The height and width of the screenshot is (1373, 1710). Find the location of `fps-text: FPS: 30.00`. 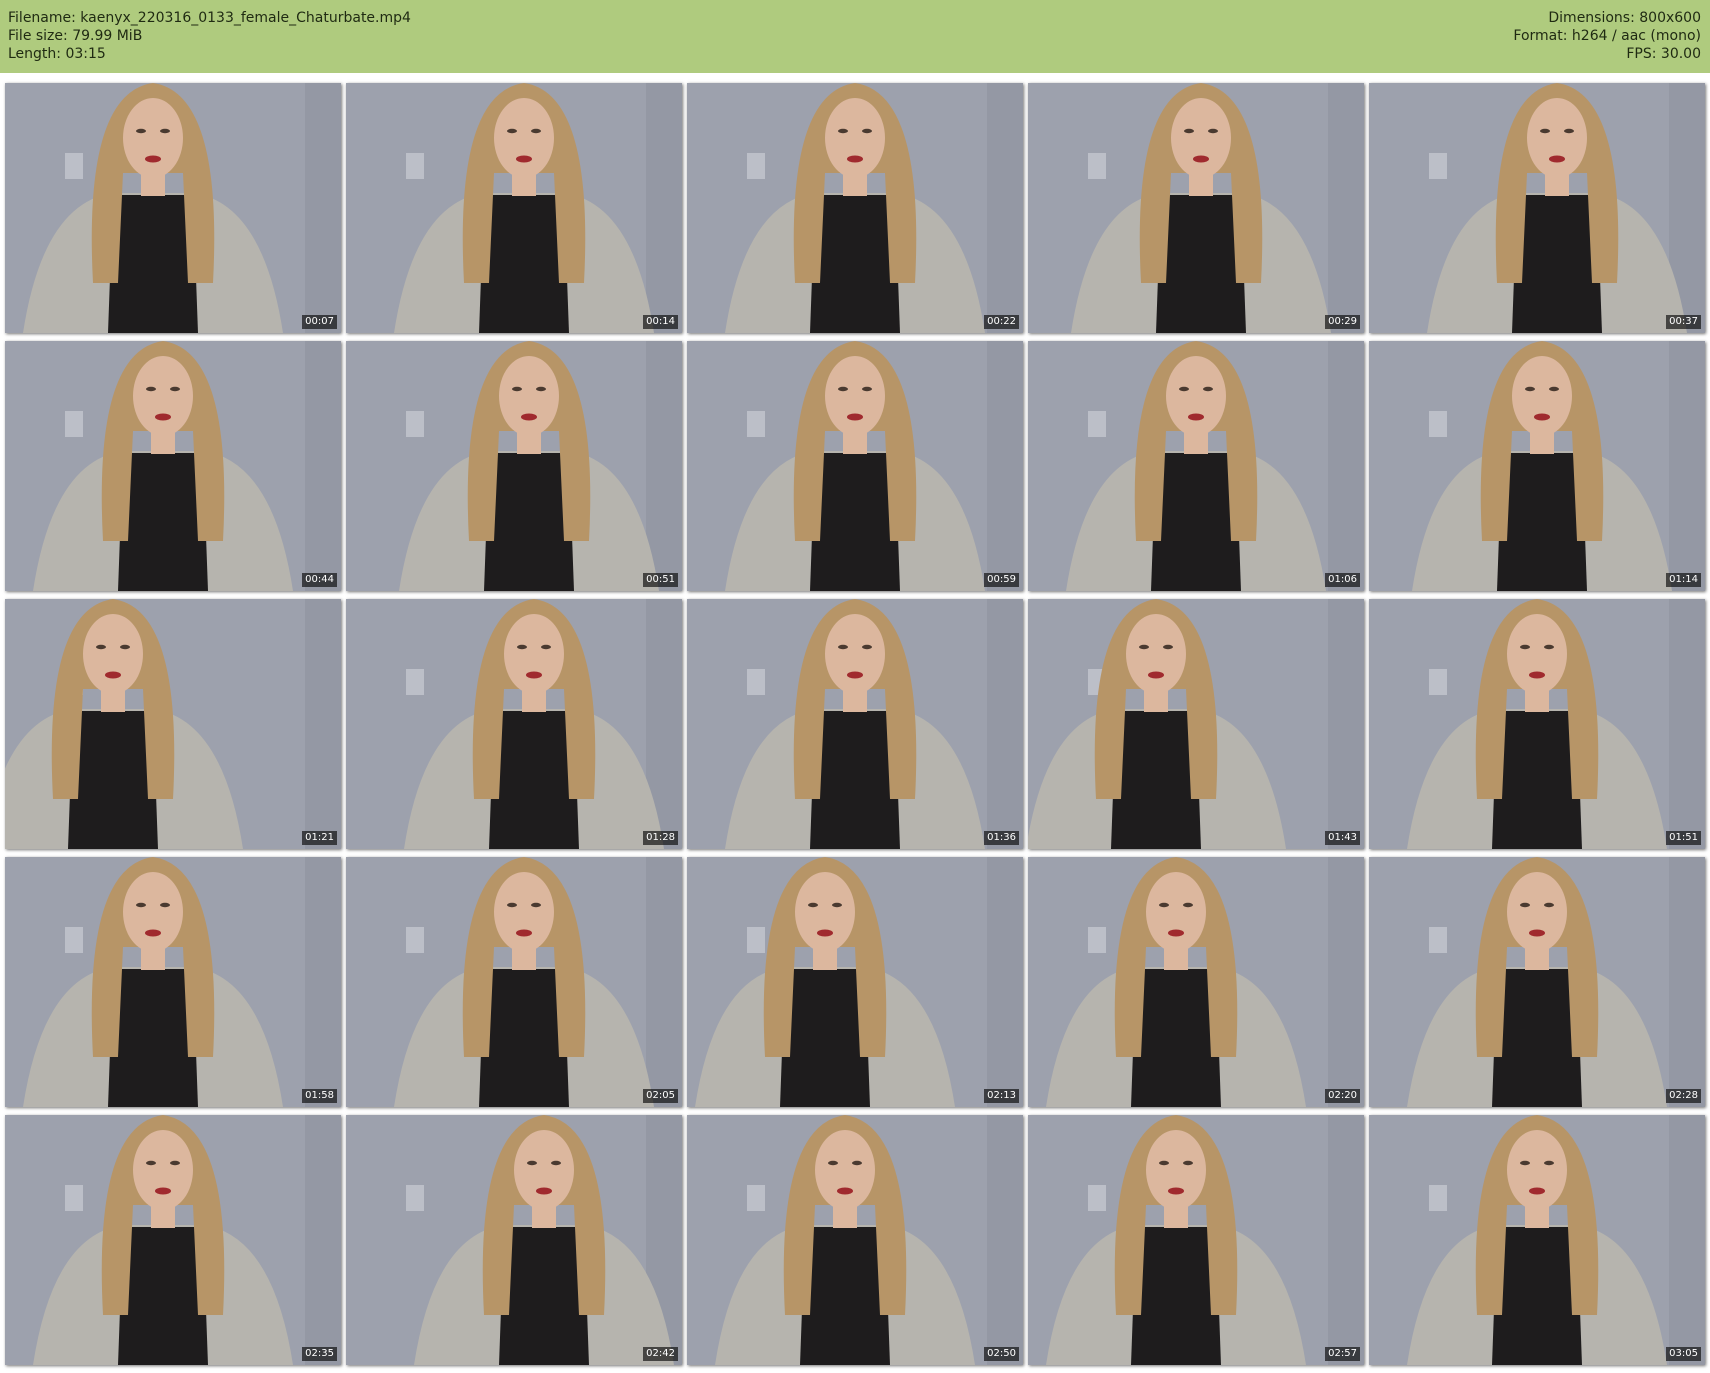

fps-text: FPS: 30.00 is located at coordinates (1663, 54).